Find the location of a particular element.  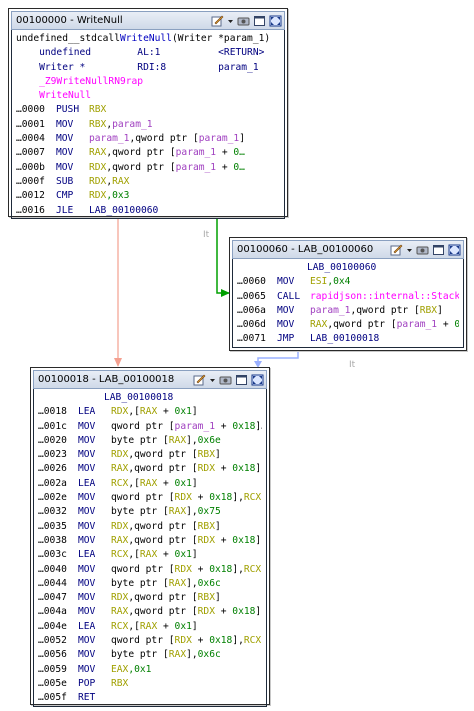

instruction-row: …002e MOV qword ptr [RDX + 0x18],RCX is located at coordinates (150, 498).